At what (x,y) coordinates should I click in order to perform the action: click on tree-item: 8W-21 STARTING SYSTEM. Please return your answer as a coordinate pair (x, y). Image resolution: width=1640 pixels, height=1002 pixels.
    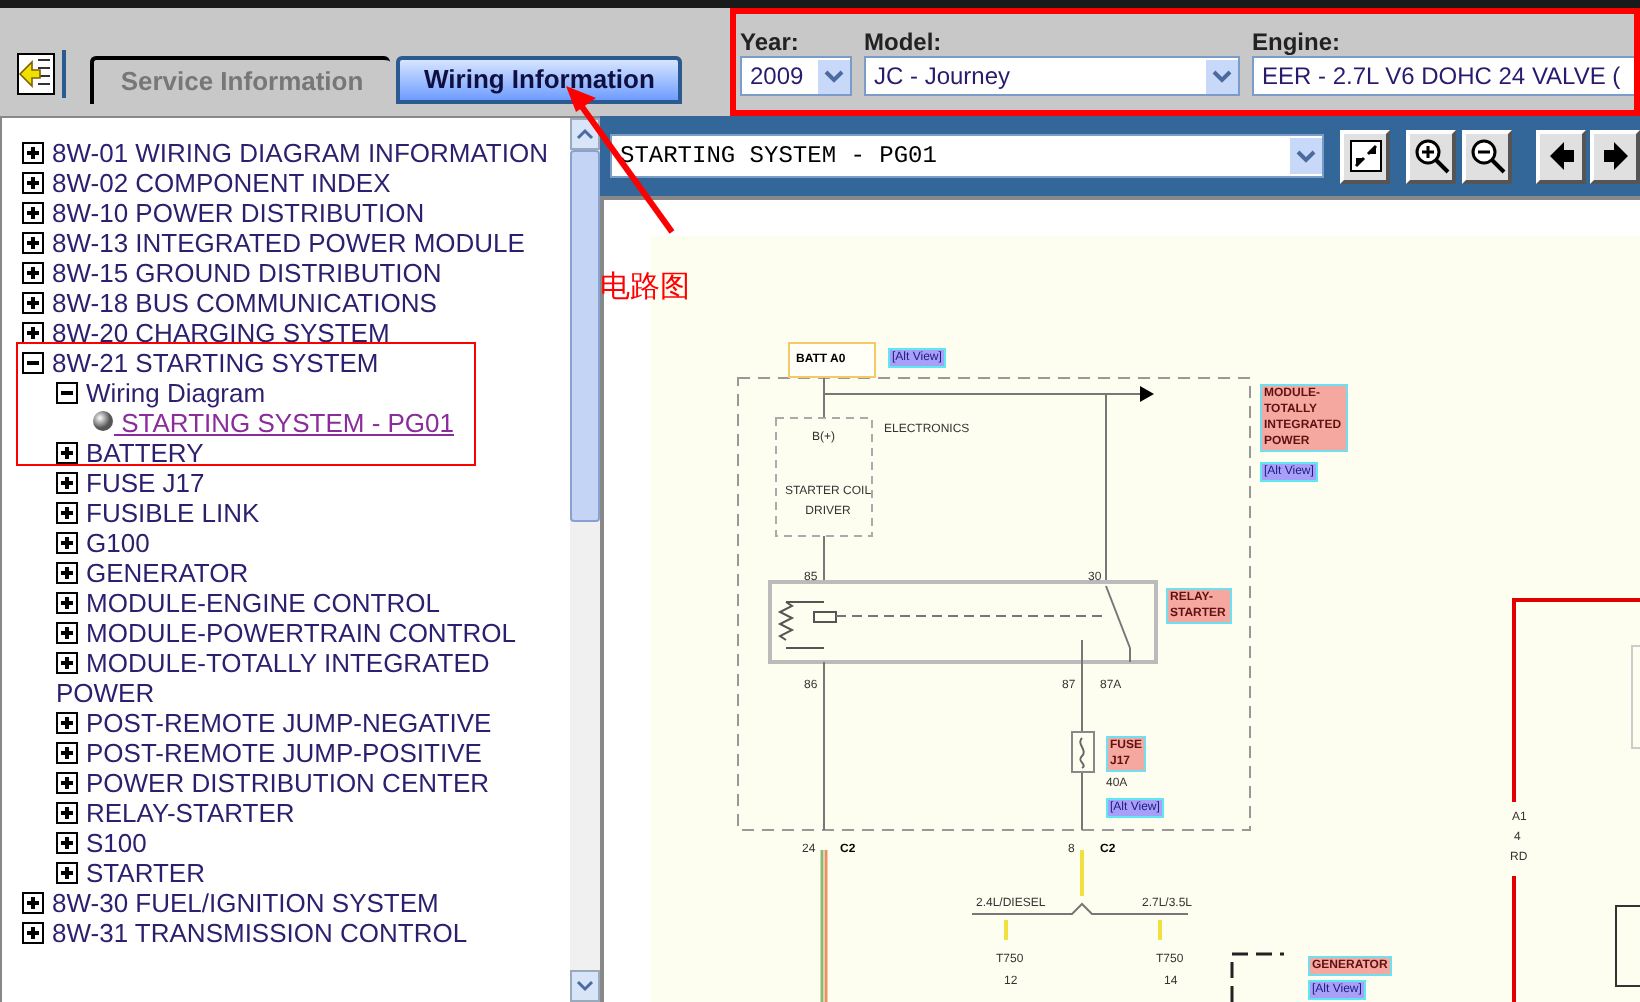
    Looking at the image, I should click on (280, 363).